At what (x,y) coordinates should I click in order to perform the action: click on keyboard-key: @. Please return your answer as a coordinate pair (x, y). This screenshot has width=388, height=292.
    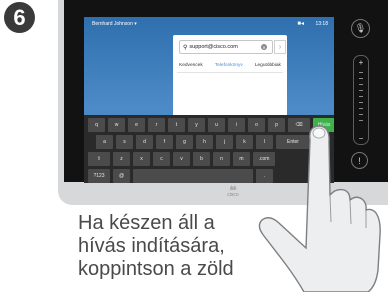
    Looking at the image, I should click on (121, 176).